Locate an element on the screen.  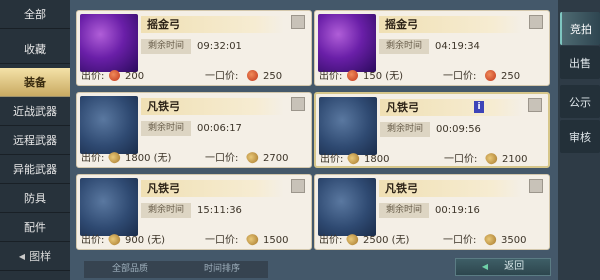
sidebar-item-melee: 近战武器 is located at coordinates (35, 111).